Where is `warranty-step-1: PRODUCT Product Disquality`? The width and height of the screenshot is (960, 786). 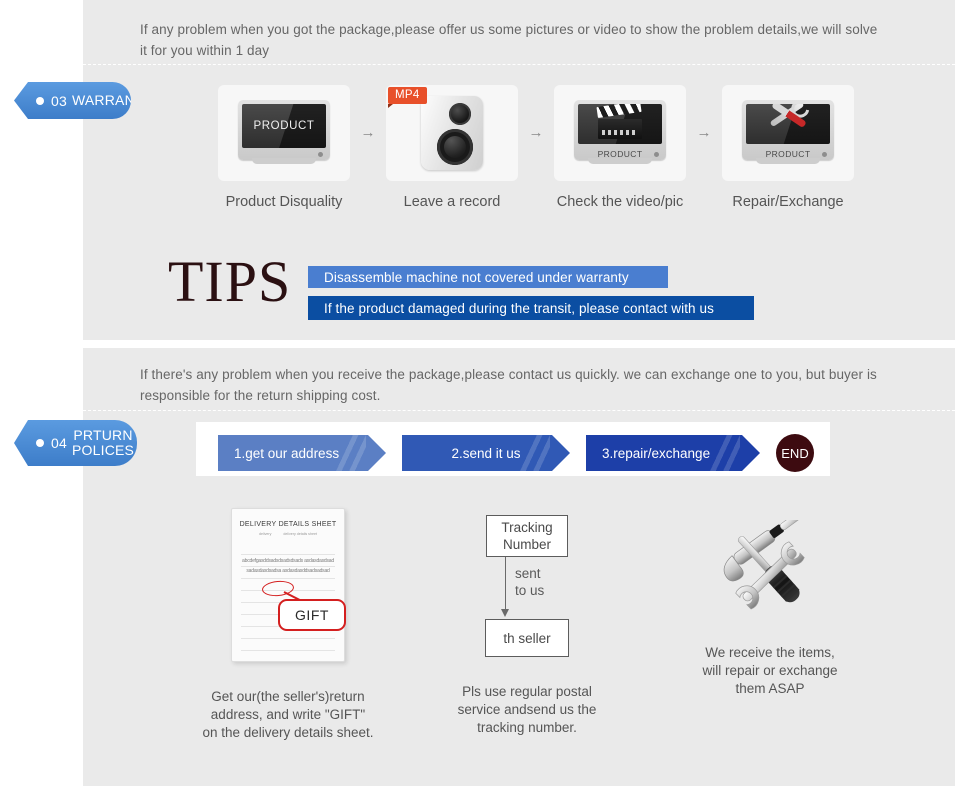
warranty-step-1: PRODUCT Product Disquality is located at coordinates (284, 147).